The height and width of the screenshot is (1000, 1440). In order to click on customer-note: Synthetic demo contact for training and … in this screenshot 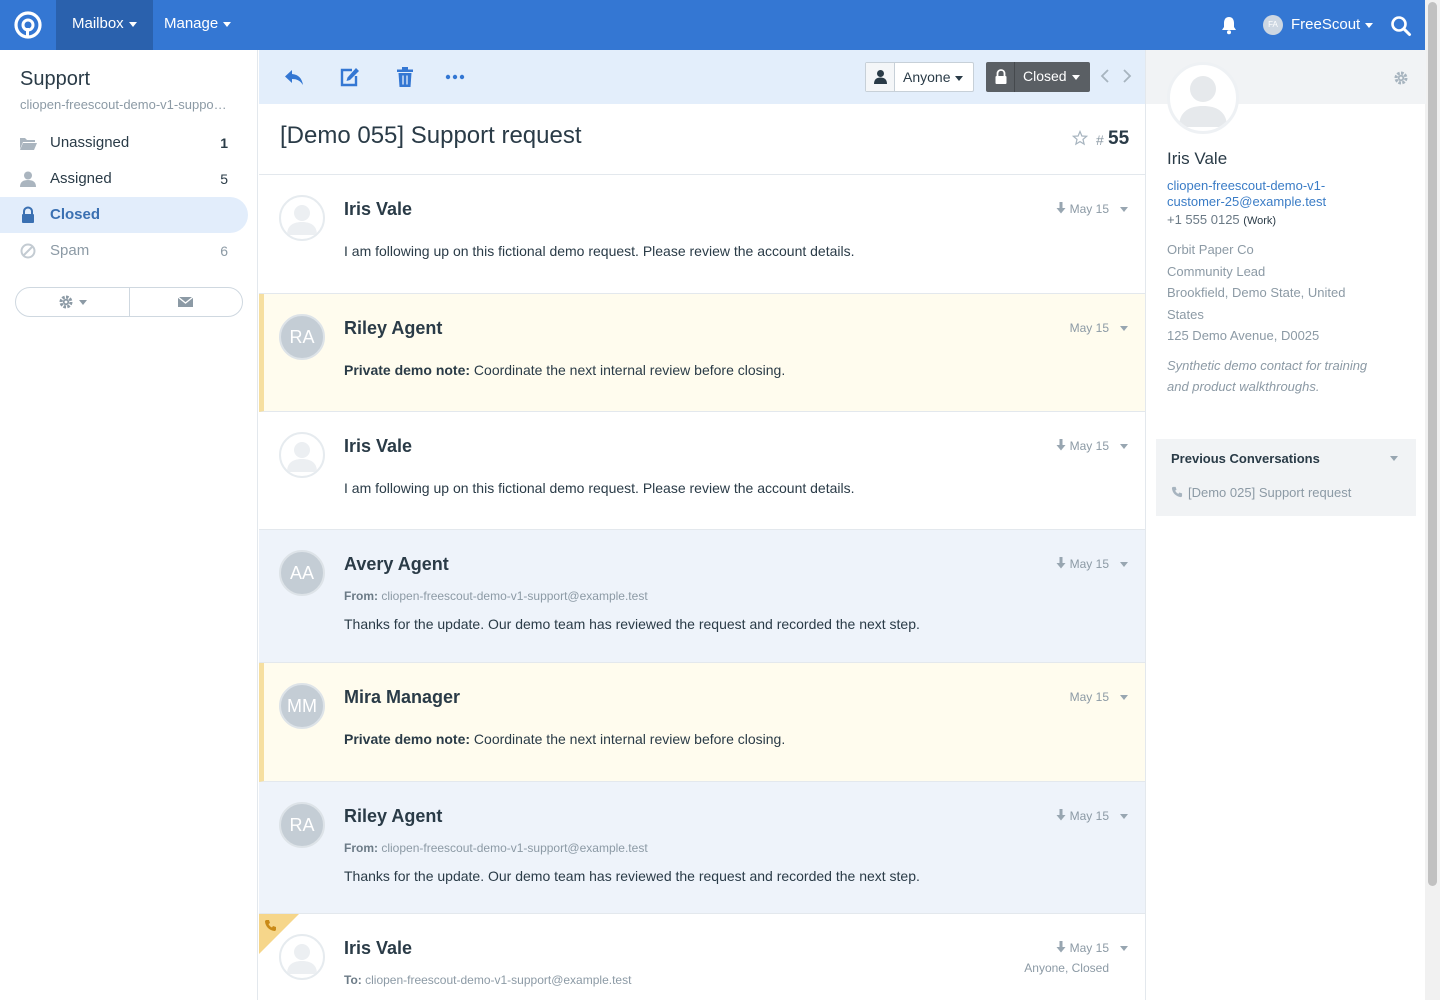, I will do `click(1267, 376)`.